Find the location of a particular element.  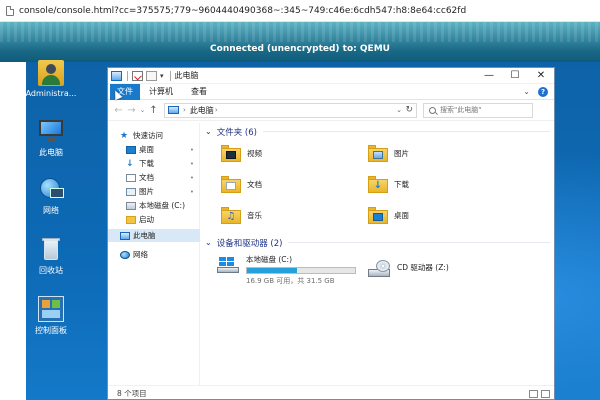

folder-label: 视频 is located at coordinates (254, 153).